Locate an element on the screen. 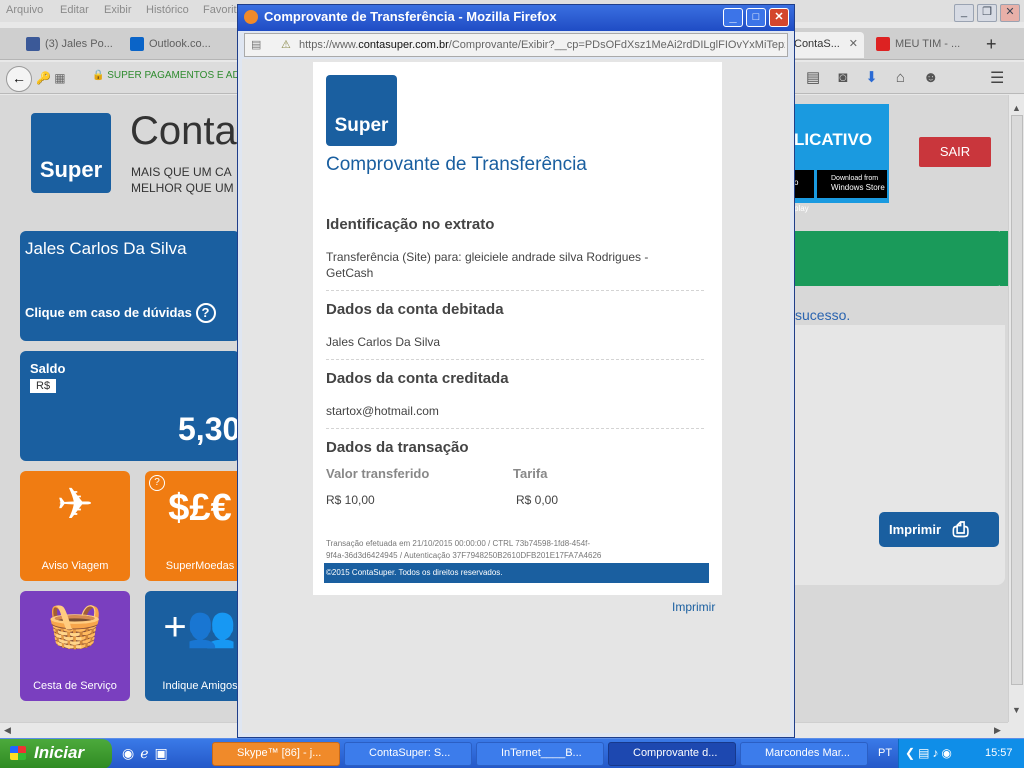 Image resolution: width=1024 pixels, height=768 pixels. maximize-icon: ❐ is located at coordinates (987, 13).